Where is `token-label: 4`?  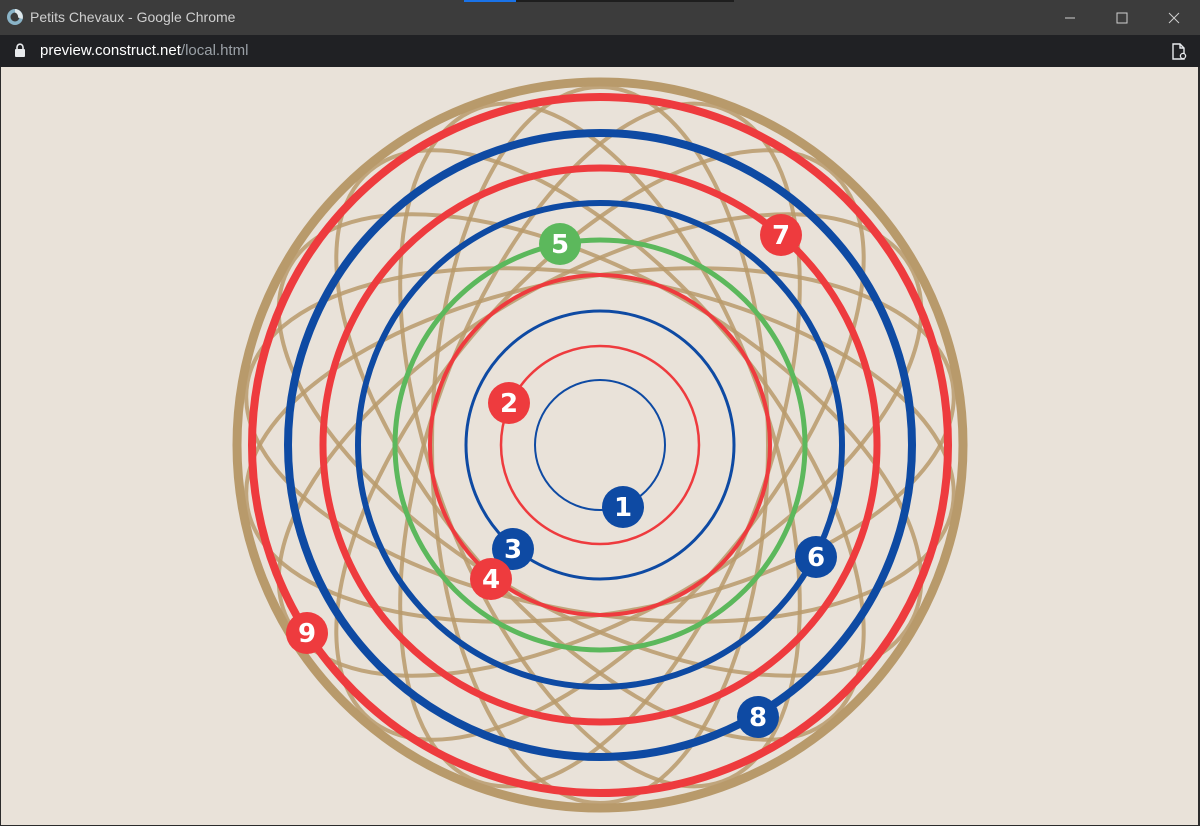 token-label: 4 is located at coordinates (491, 580).